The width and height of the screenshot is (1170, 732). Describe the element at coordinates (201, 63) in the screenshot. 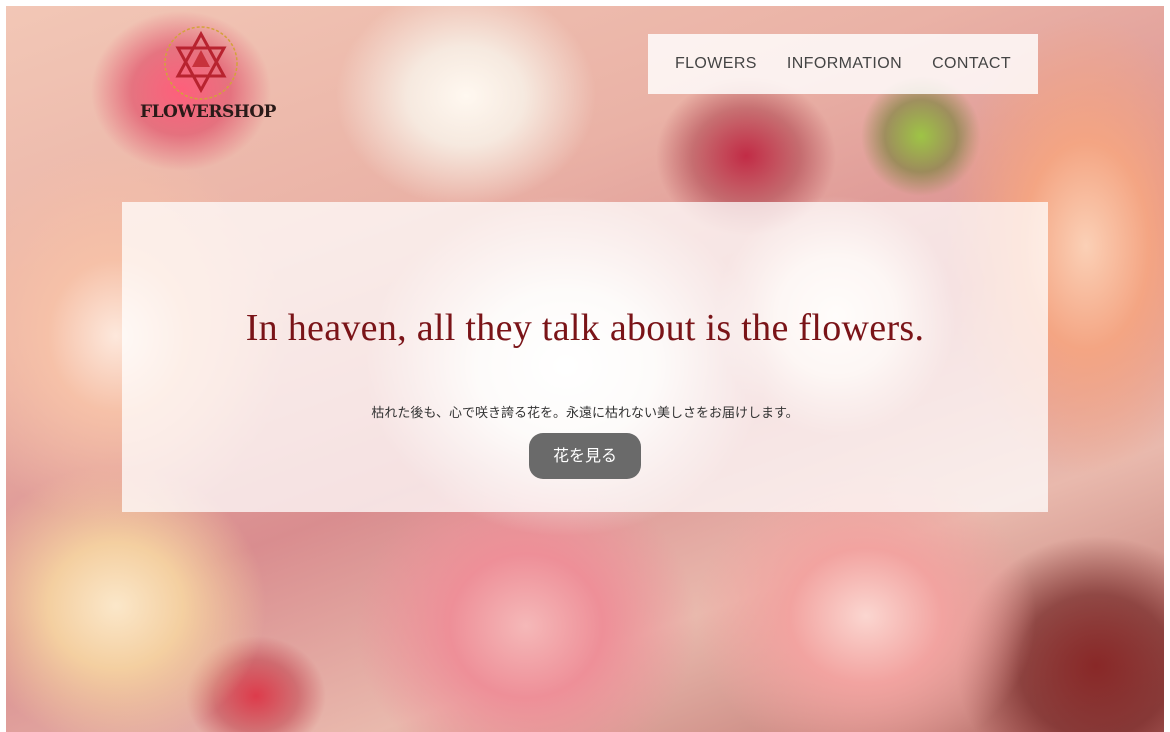

I see `star-of-david-flower-icon` at that location.